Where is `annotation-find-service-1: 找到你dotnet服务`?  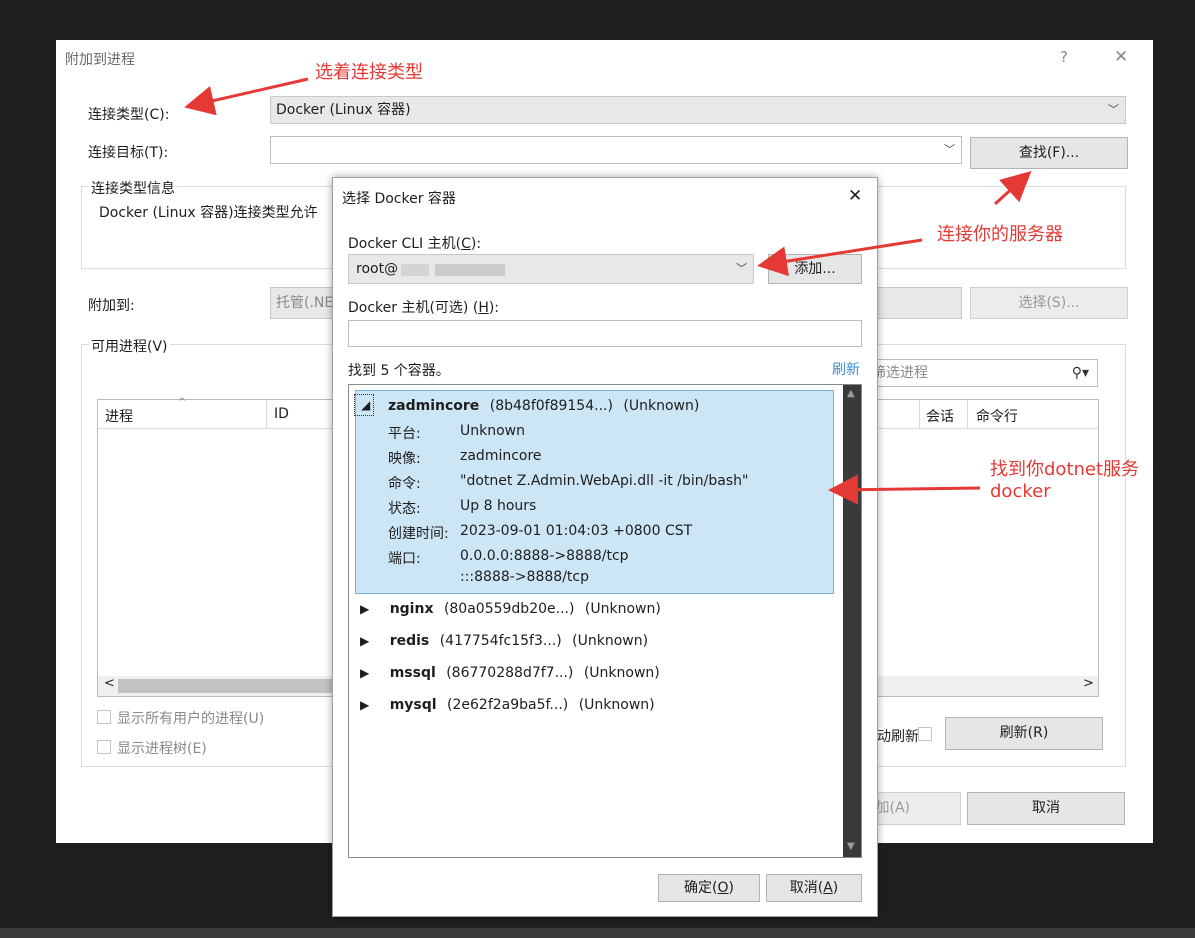 annotation-find-service-1: 找到你dotnet服务 is located at coordinates (1065, 469).